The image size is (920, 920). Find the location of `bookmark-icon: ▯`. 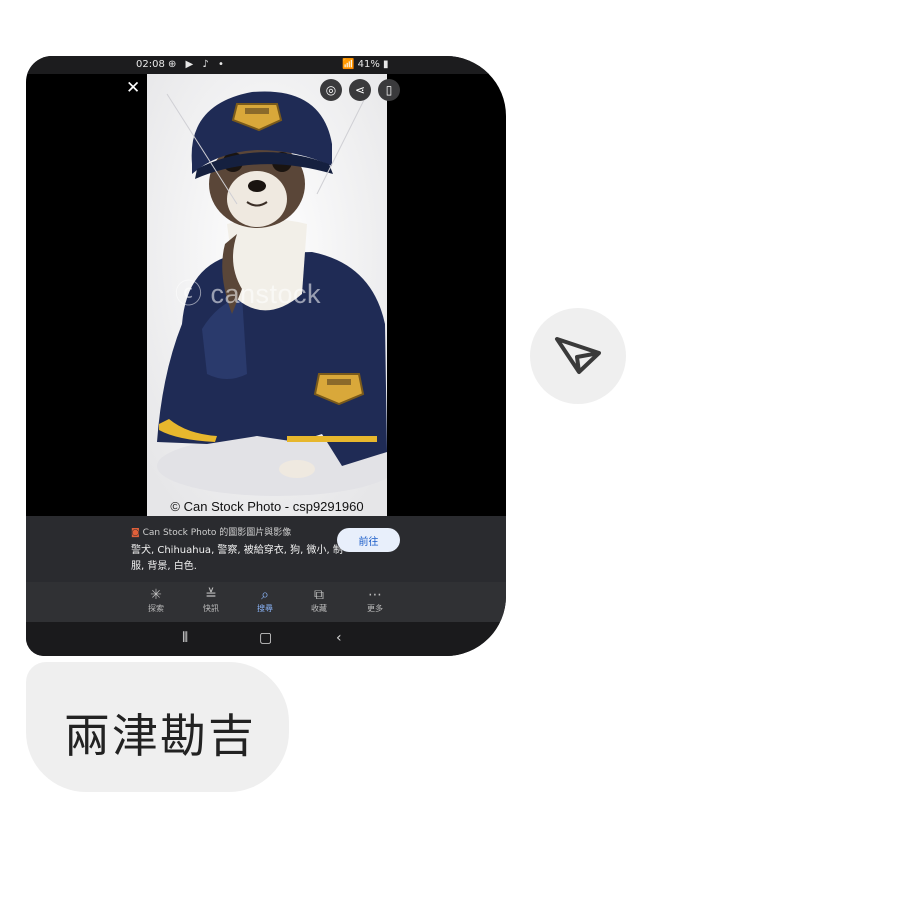

bookmark-icon: ▯ is located at coordinates (389, 90).